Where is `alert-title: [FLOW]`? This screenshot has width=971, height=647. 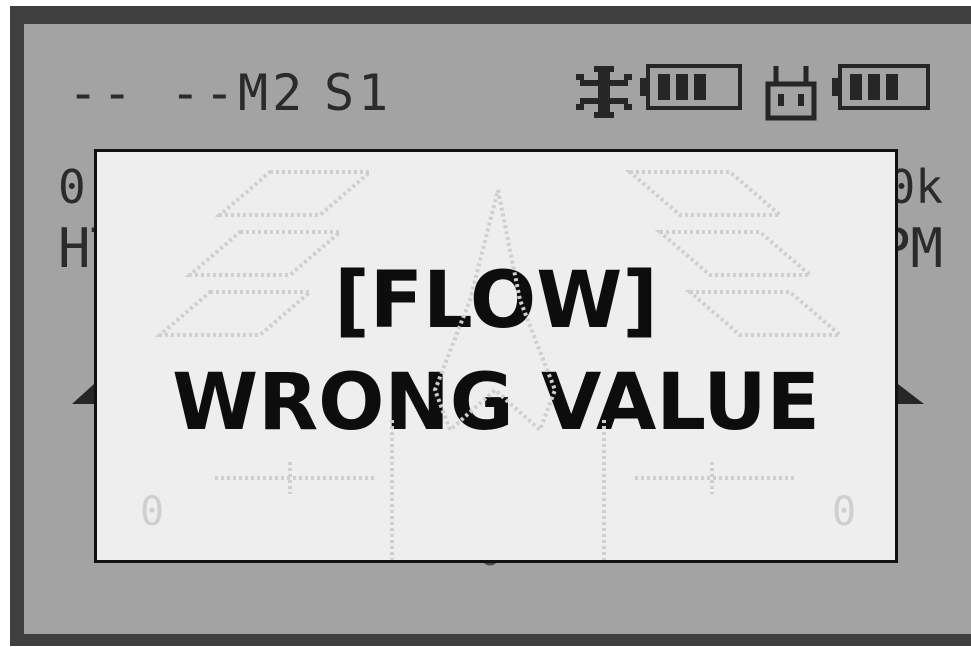 alert-title: [FLOW] is located at coordinates (496, 301).